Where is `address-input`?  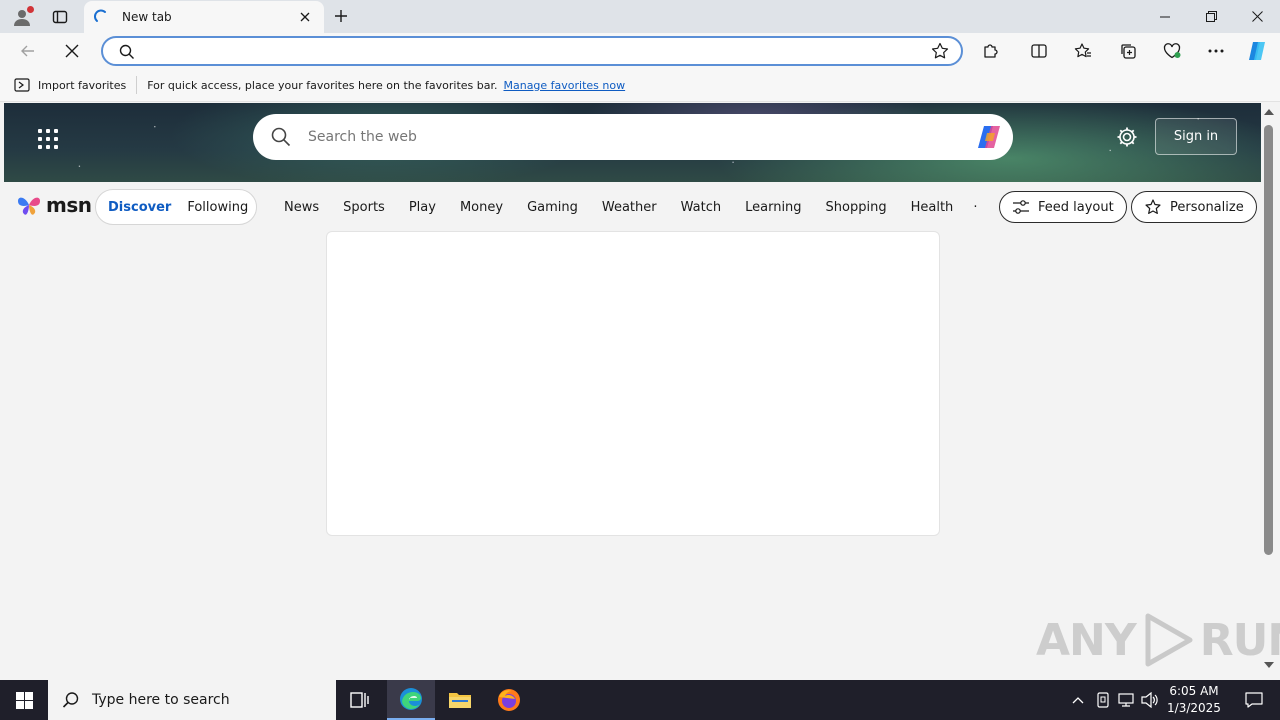
address-input is located at coordinates (533, 51).